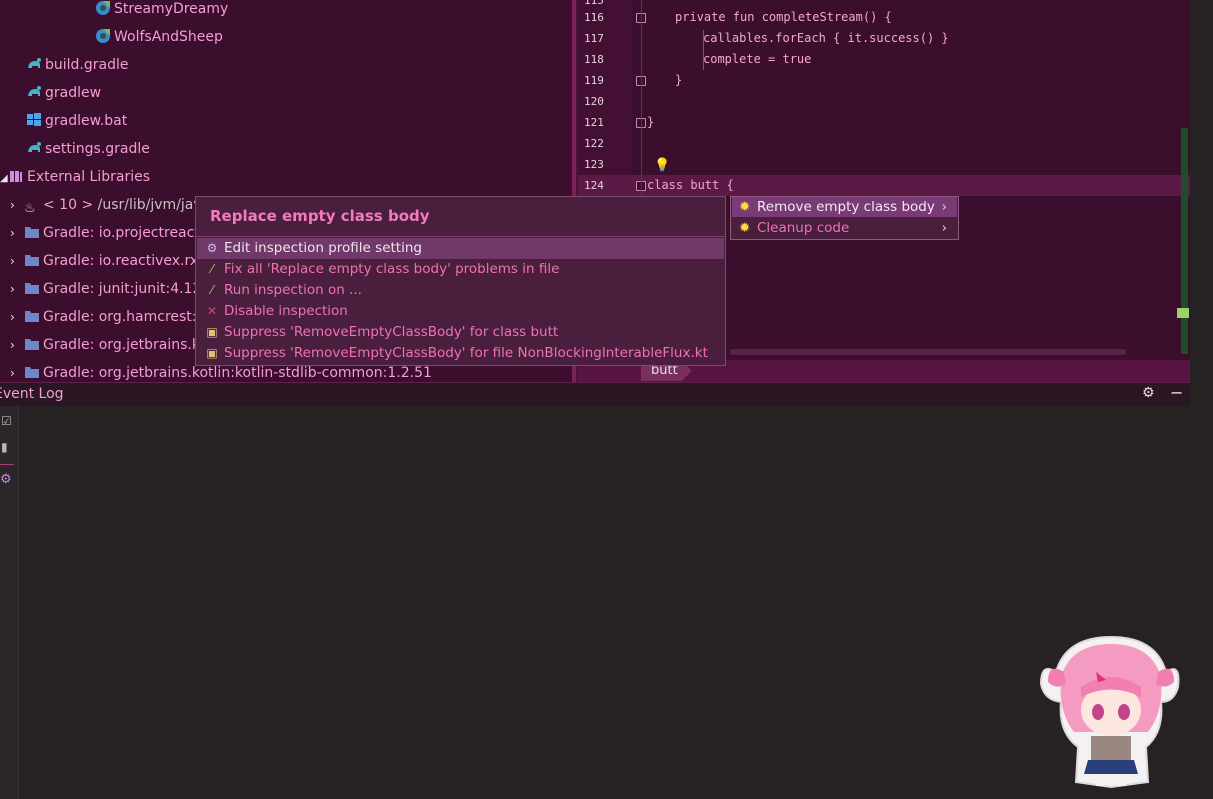  I want to click on line-number: 118, so click(594, 59).